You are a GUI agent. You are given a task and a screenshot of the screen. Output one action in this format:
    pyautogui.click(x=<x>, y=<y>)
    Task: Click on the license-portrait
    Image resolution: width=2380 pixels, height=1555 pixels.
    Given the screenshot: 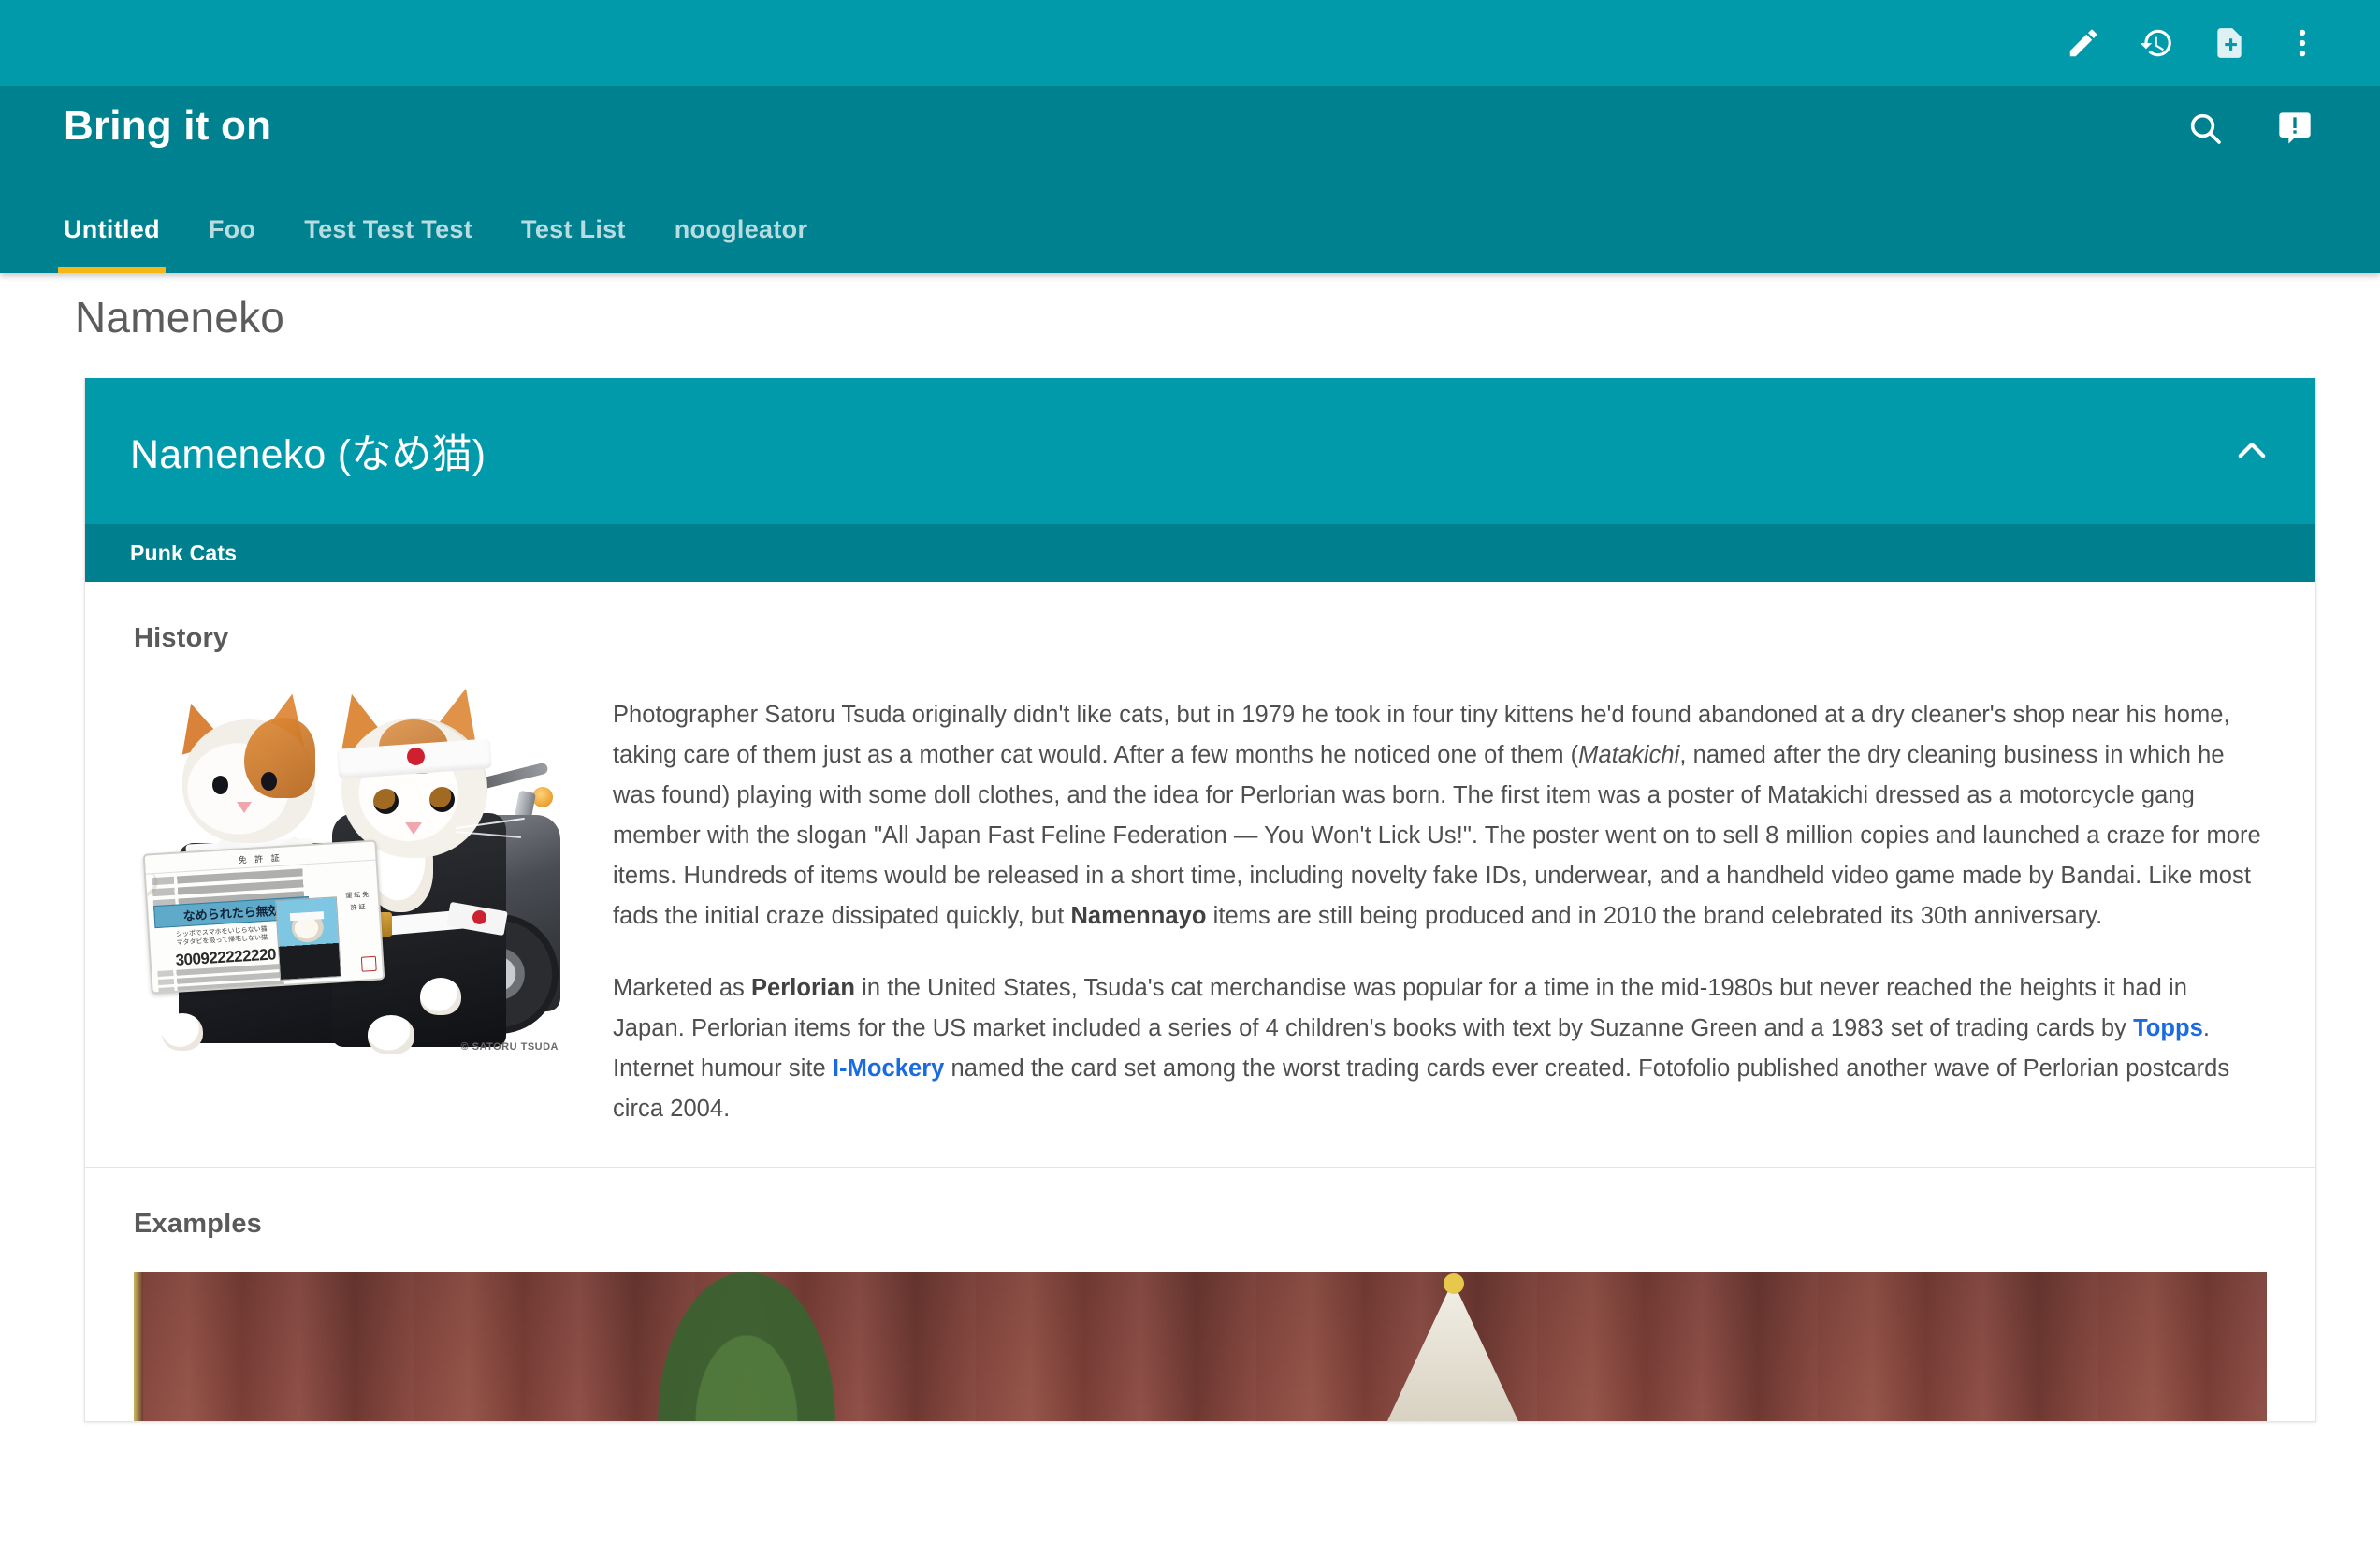 What is the action you would take?
    pyautogui.click(x=308, y=938)
    